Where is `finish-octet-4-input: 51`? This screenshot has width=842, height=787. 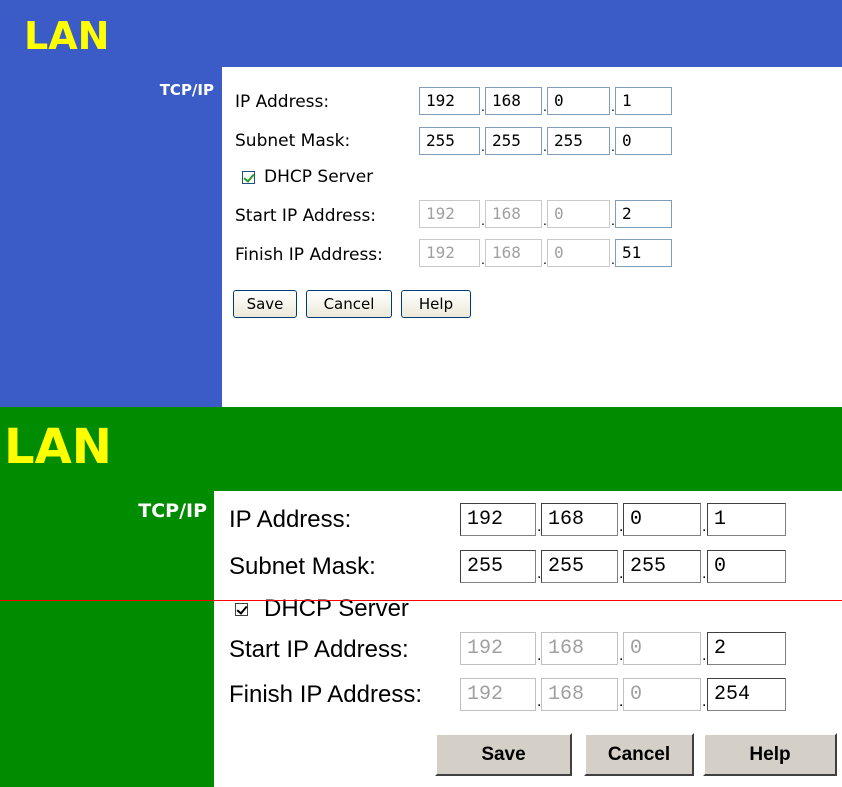 finish-octet-4-input: 51 is located at coordinates (643, 253).